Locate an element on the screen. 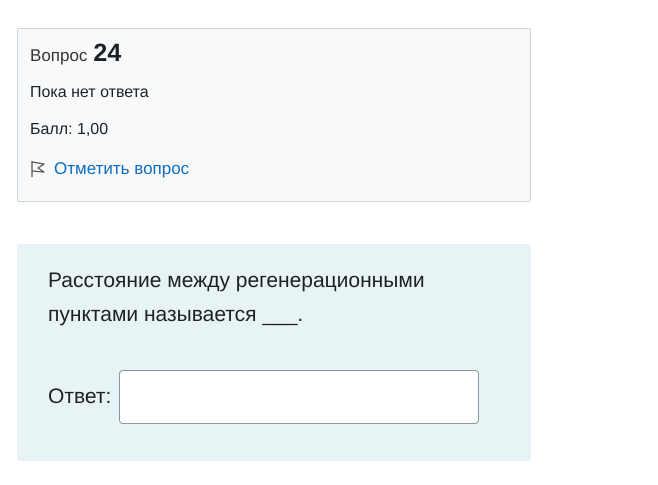 This screenshot has height=485, width=658. question-text: Расстояние между регенерационными пунктами называется ___. is located at coordinates (237, 298).